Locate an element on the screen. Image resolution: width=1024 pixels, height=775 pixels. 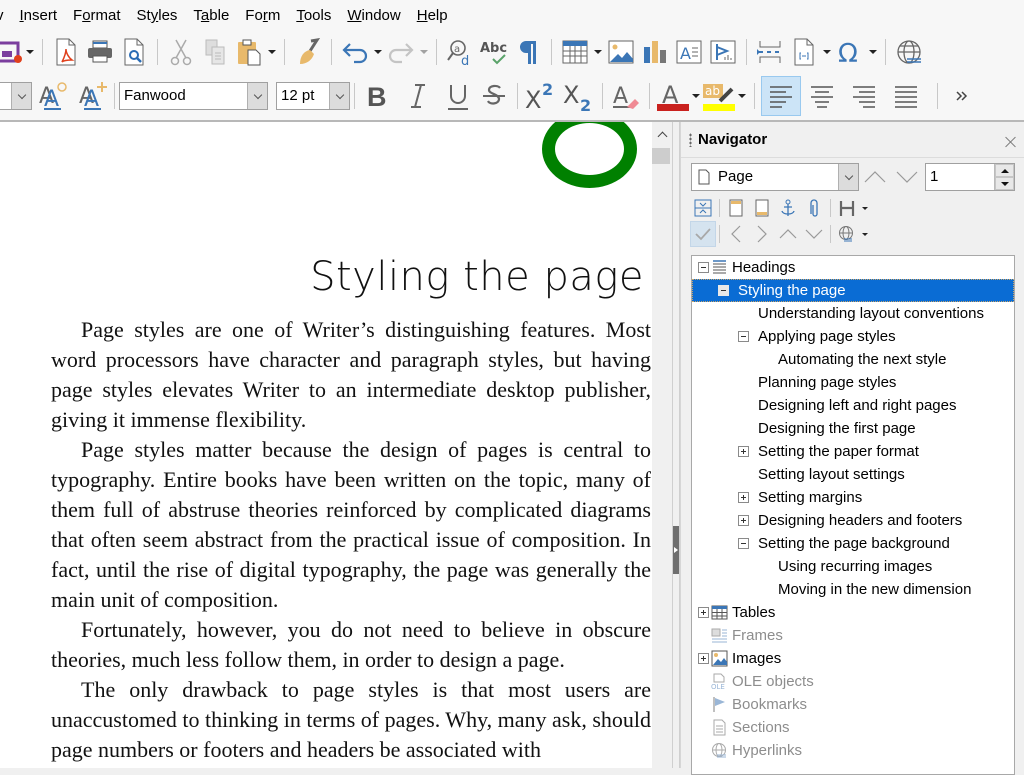
menu-help: Help is located at coordinates (432, 16).